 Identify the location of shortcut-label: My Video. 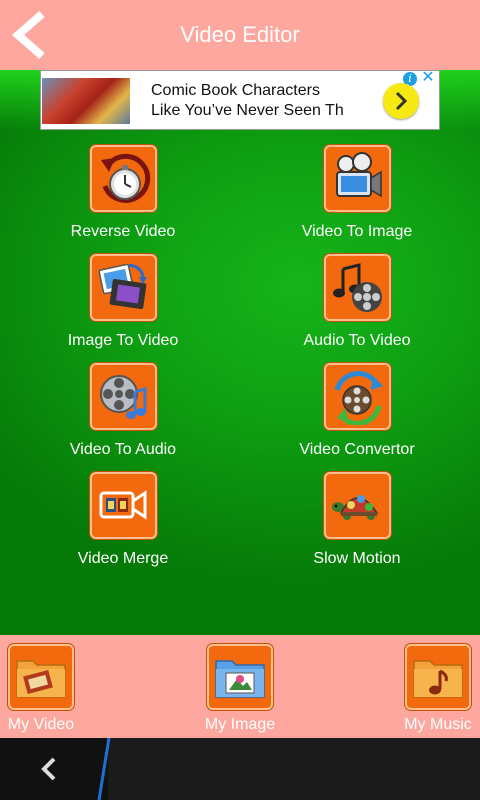
(41, 724).